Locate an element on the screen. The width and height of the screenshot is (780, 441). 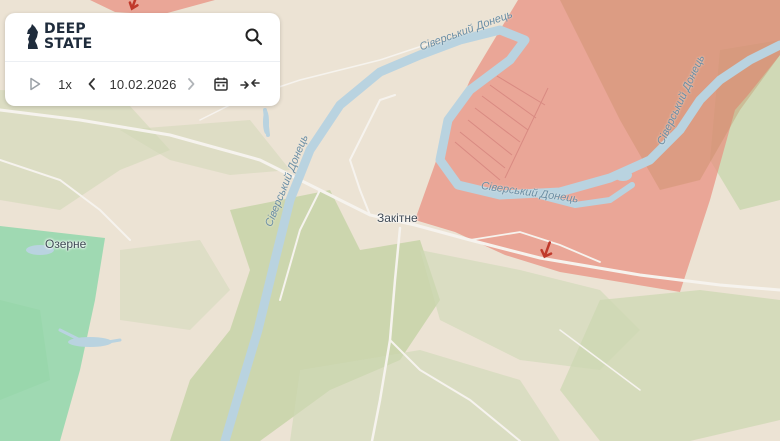
logo-text-line2: STATE is located at coordinates (68, 44).